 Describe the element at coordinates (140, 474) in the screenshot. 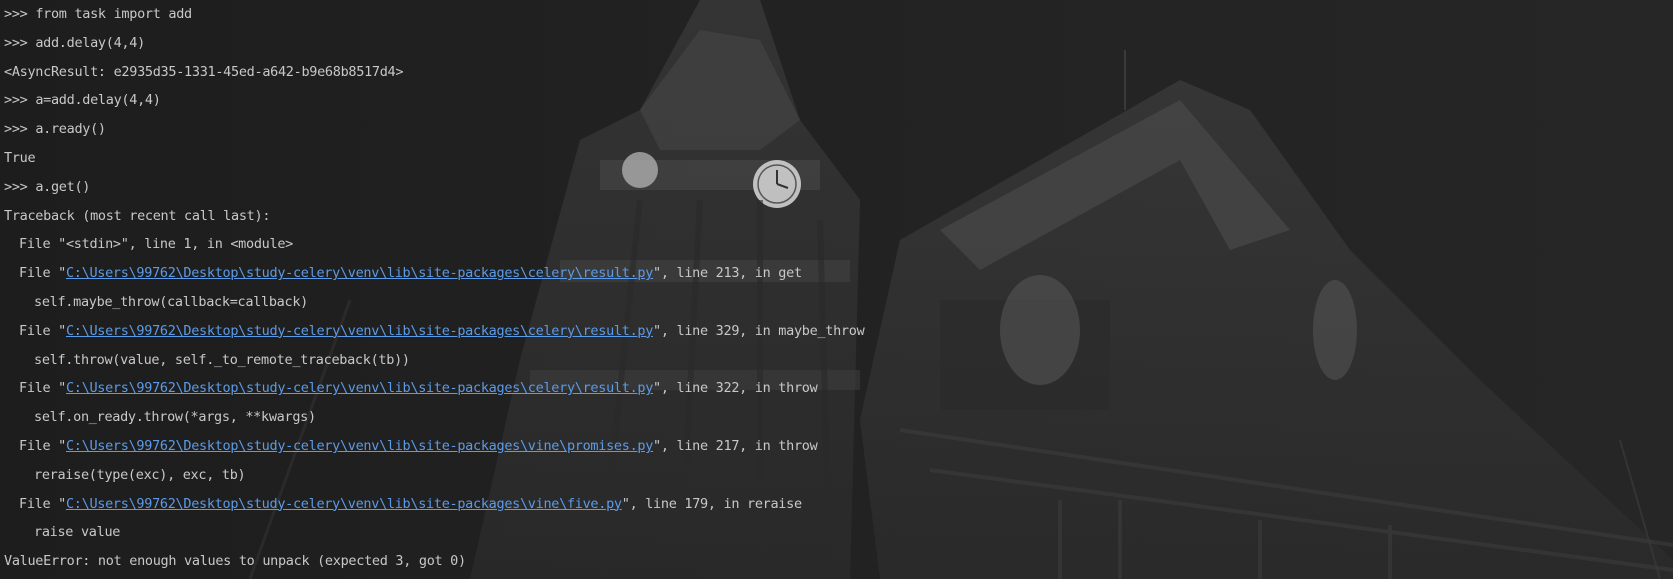

I see `traceback-code-line: reraise(type(exc), exc, tb)` at that location.